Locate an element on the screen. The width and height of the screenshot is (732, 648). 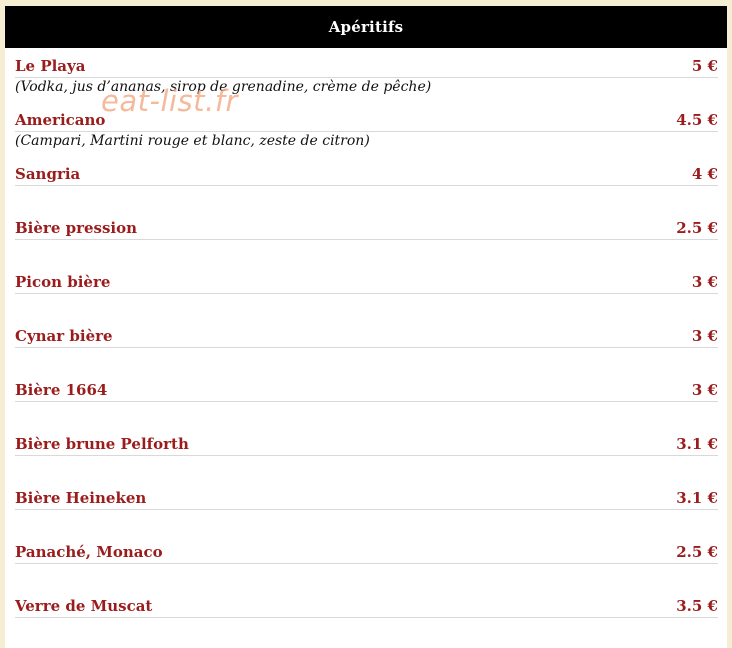
menu-item: Cynar bière 3 € is located at coordinates (366, 345).